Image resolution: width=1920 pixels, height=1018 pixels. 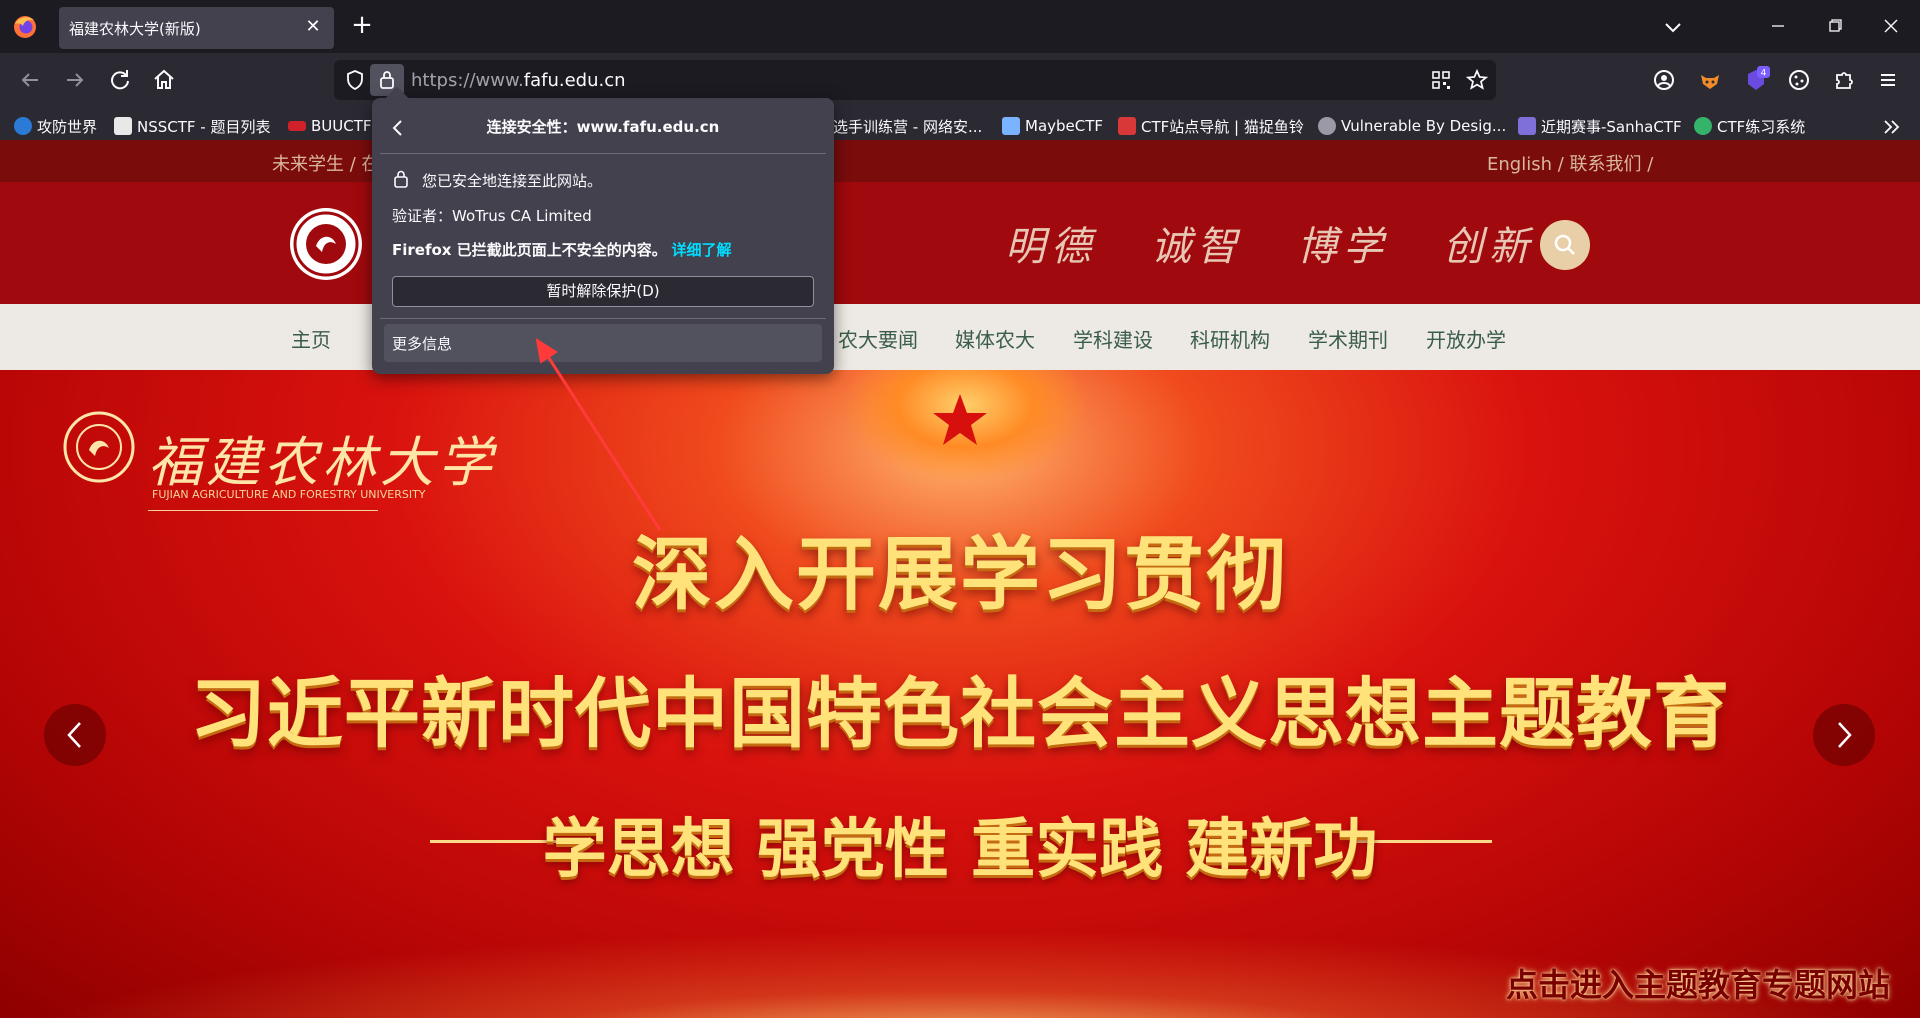 What do you see at coordinates (603, 343) in the screenshot?
I see `more-information-button: 更多信息` at bounding box center [603, 343].